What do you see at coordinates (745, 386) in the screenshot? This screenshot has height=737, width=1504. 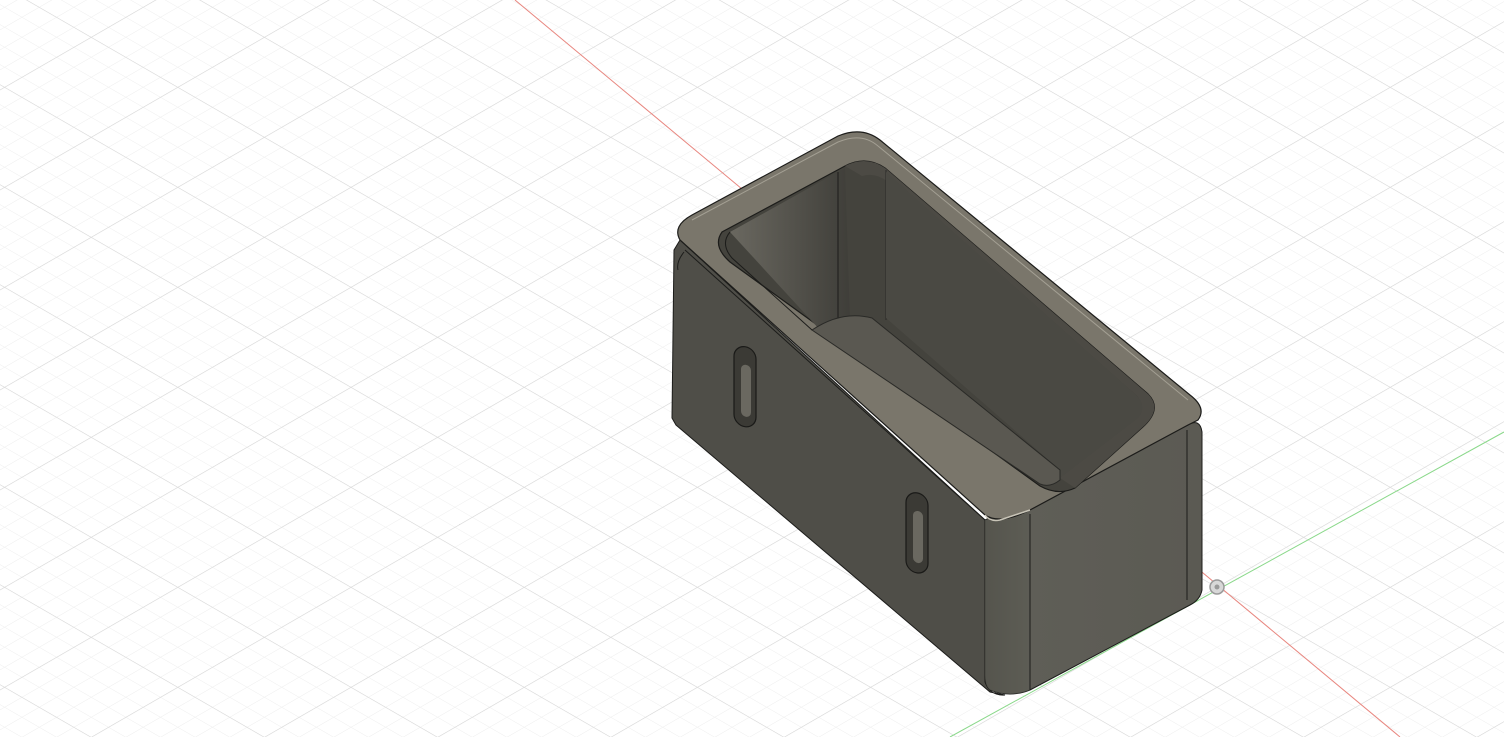 I see `slot-left` at bounding box center [745, 386].